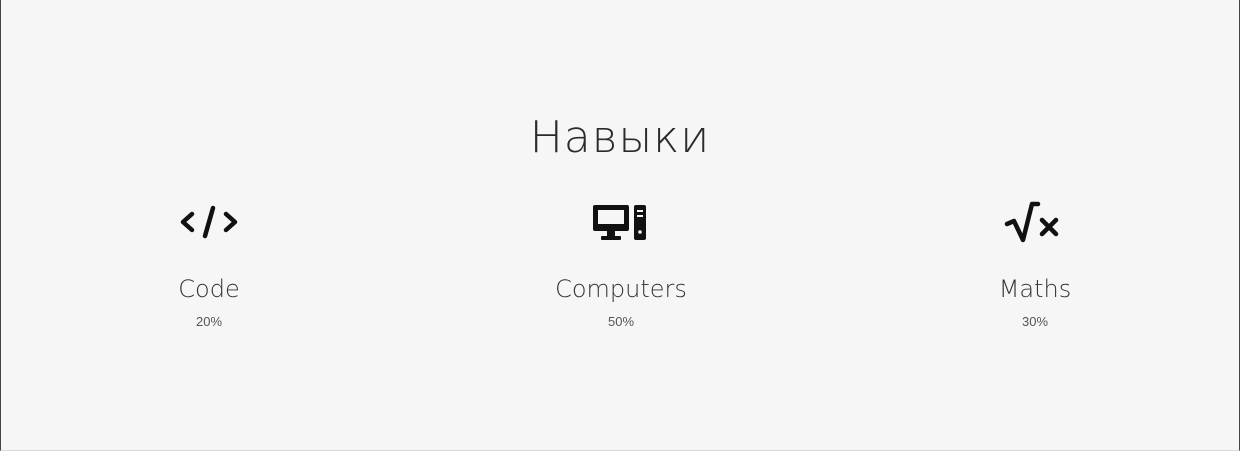 Image resolution: width=1243 pixels, height=454 pixels. I want to click on skill-item-code: Code 20%, so click(209, 264).